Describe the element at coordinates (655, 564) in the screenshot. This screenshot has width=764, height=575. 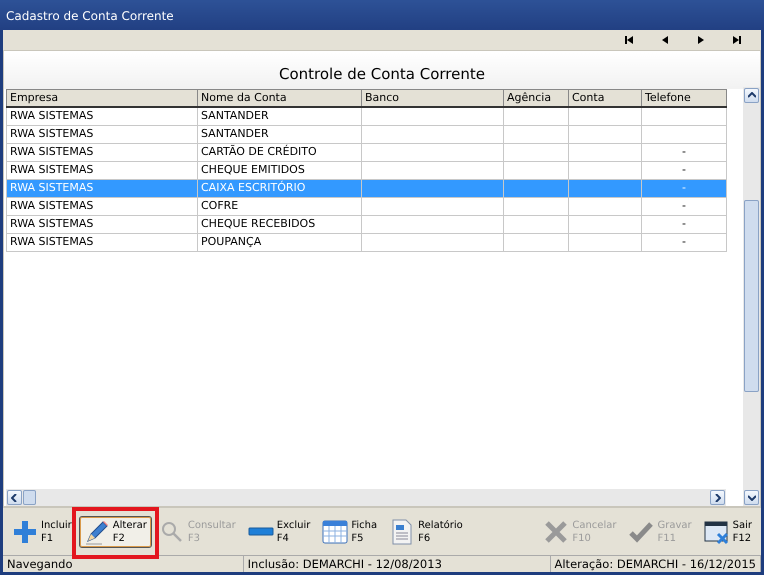
I see `status-text: Alteração: DEMARCHI - 16/12/2015` at that location.